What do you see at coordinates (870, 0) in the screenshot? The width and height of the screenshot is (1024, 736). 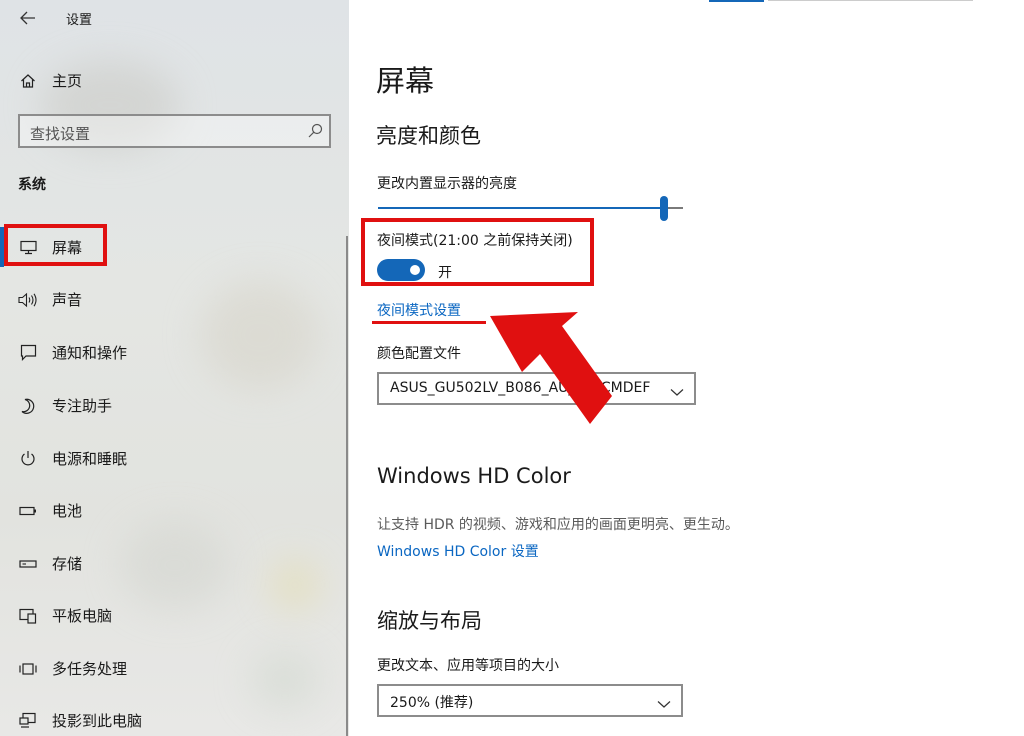 I see `header-scroll-line` at bounding box center [870, 0].